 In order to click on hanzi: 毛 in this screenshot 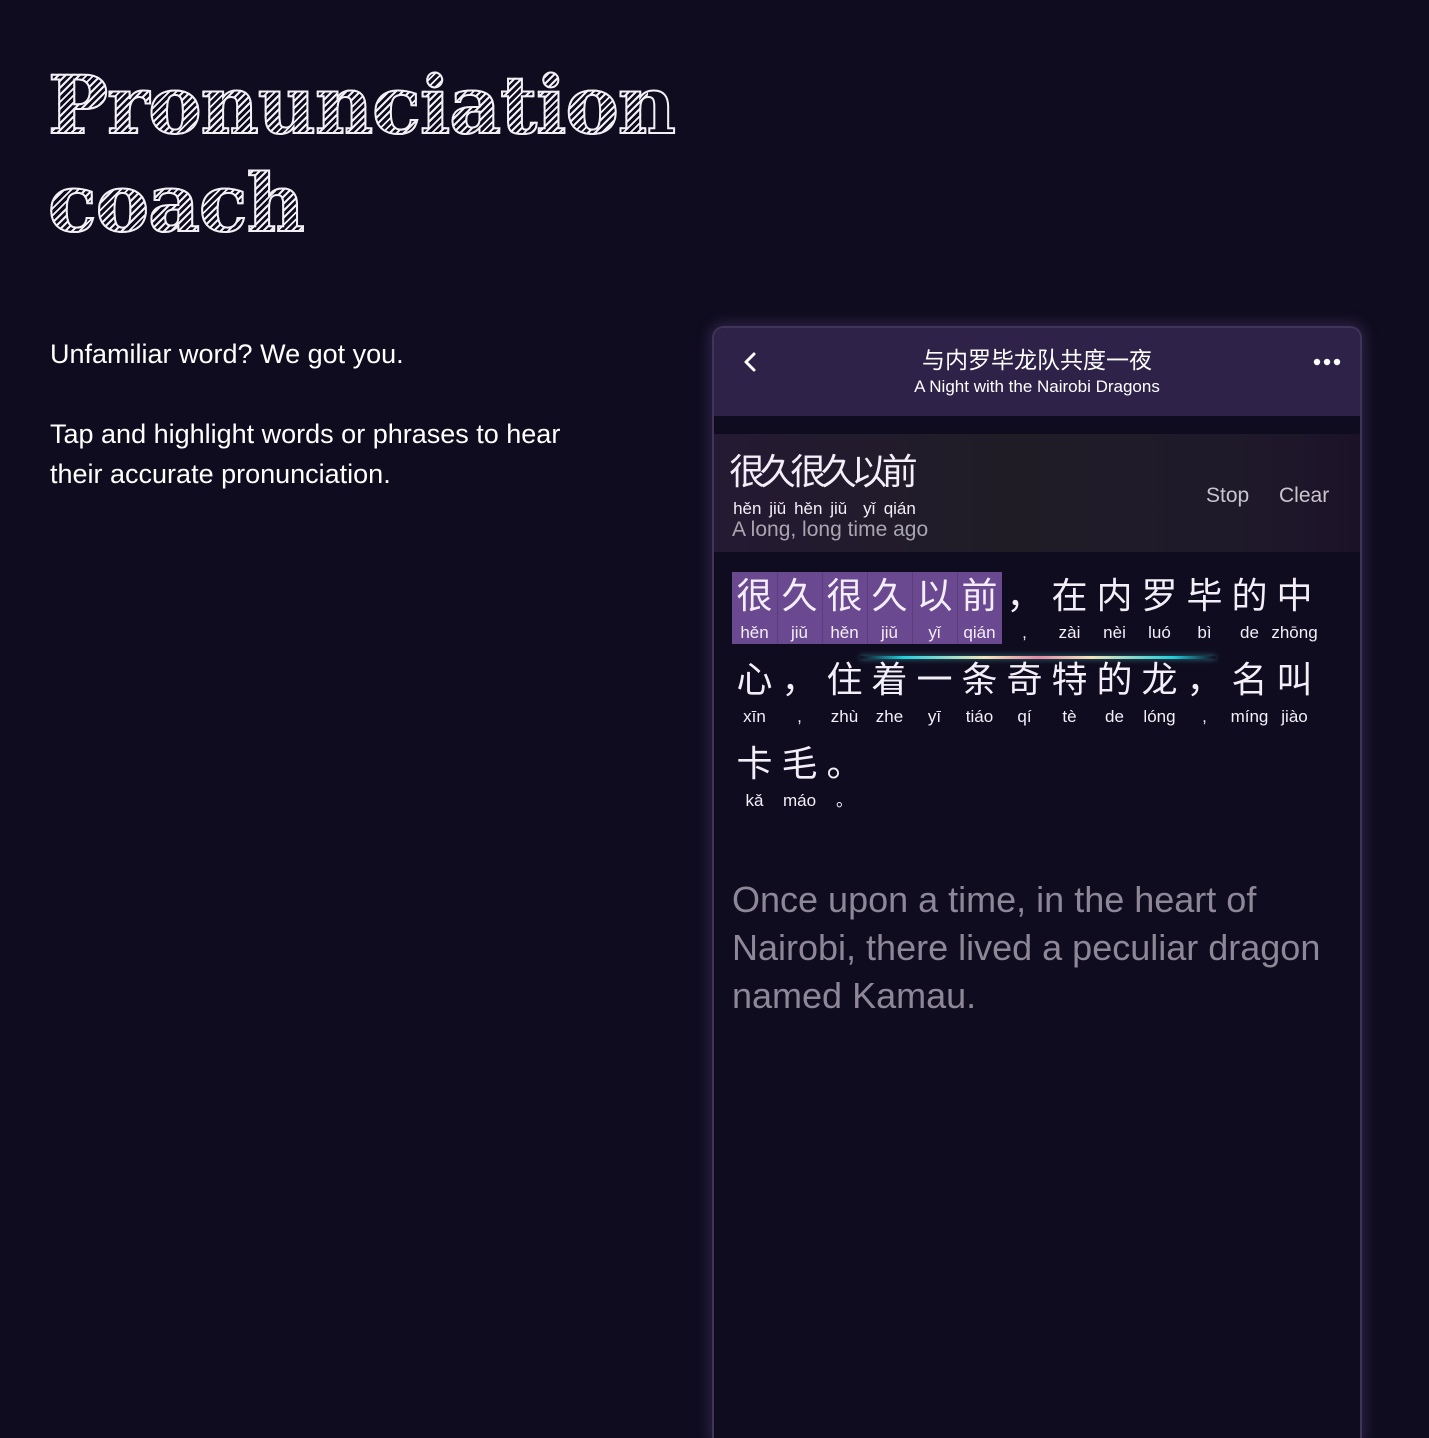, I will do `click(799, 764)`.